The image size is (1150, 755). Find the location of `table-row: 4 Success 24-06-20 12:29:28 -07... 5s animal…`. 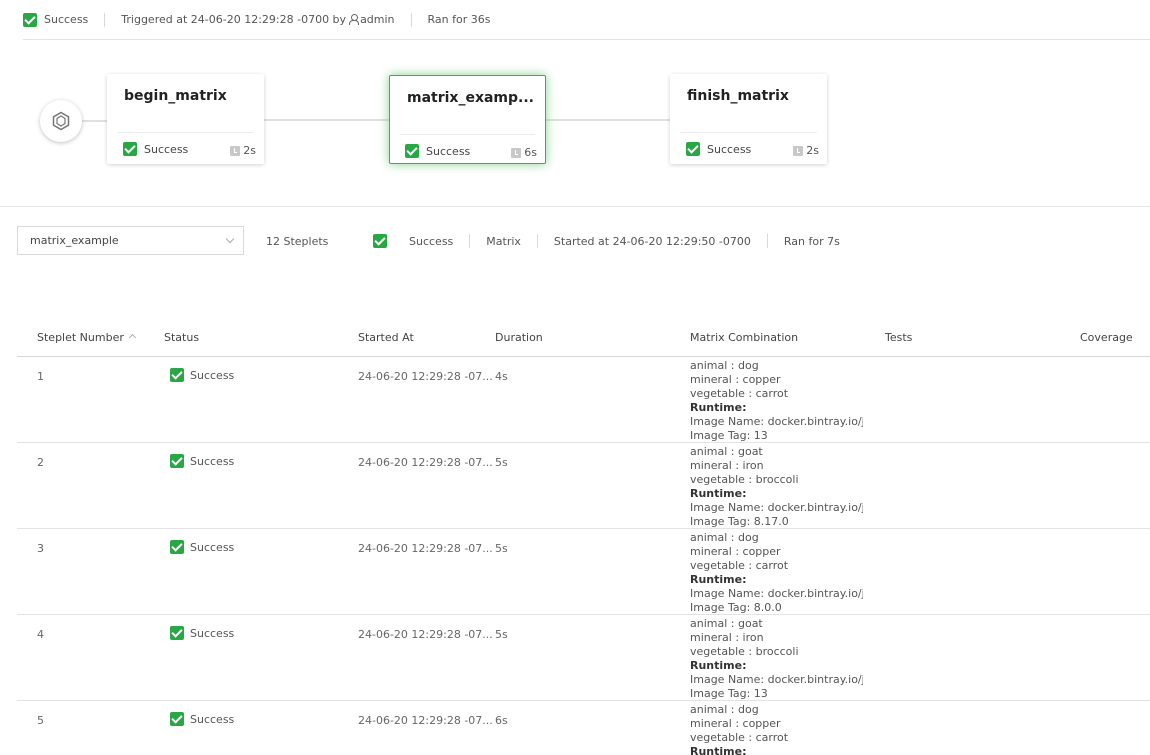

table-row: 4 Success 24-06-20 12:29:28 -07... 5s animal… is located at coordinates (583, 658).